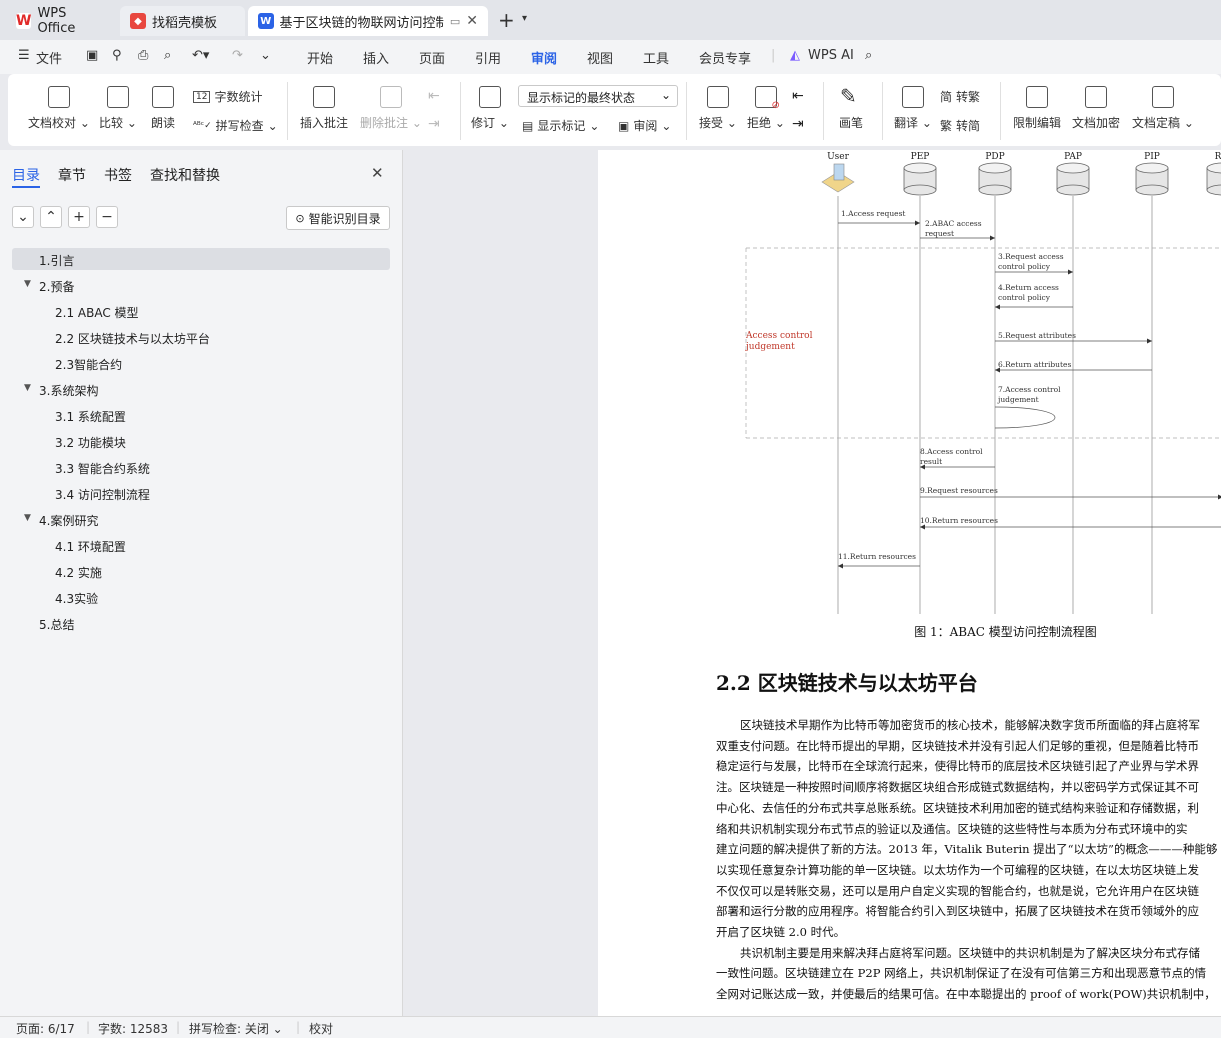 This screenshot has width=1221, height=1038. I want to click on previous-comment-icon: ⇤, so click(434, 96).